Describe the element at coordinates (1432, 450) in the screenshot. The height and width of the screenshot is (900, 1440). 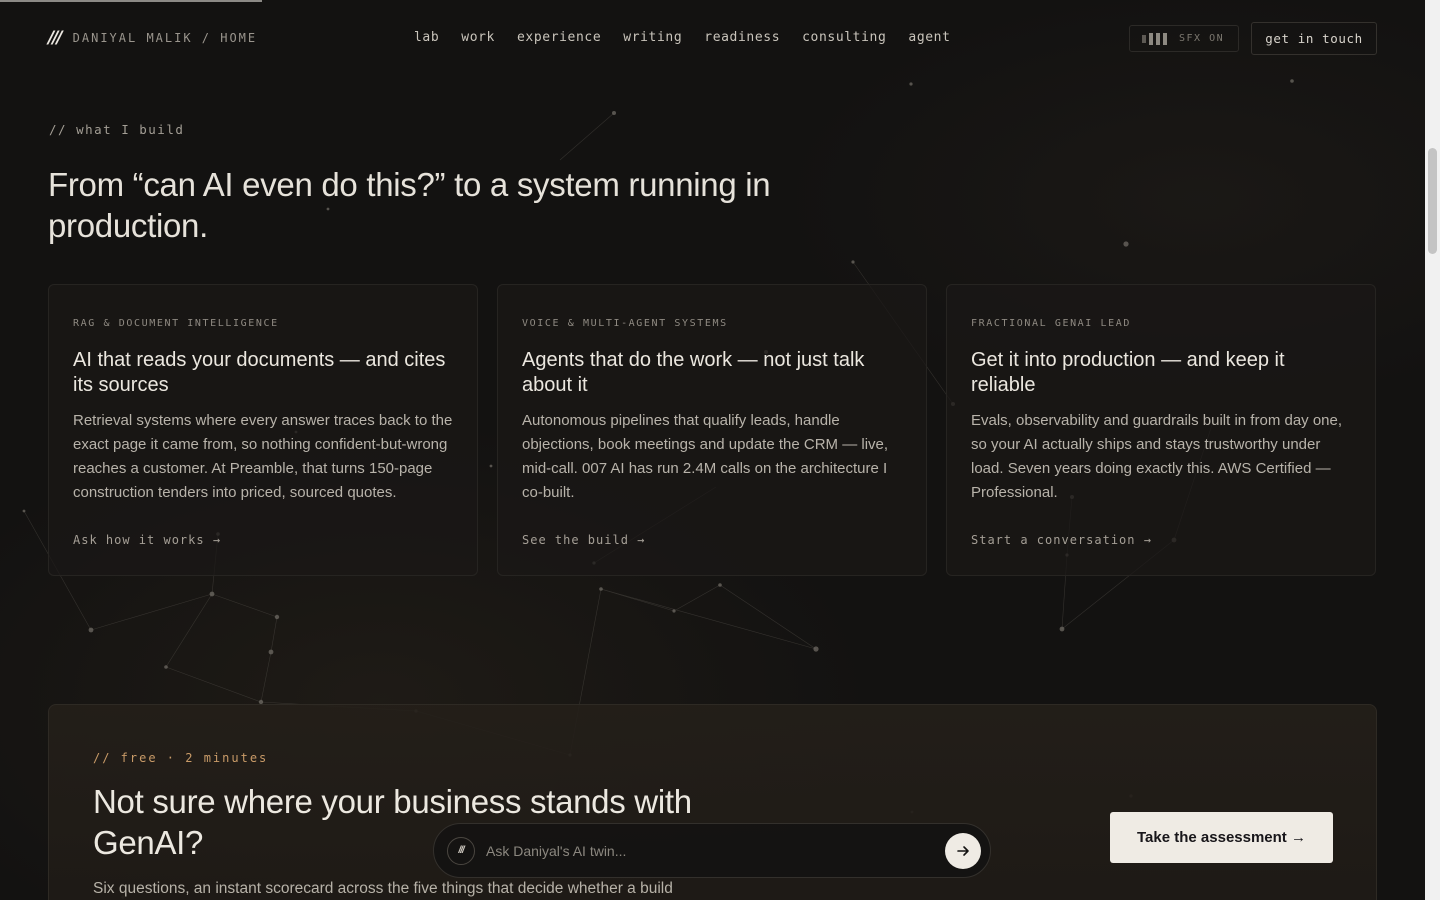
I see `scrollbar-track` at that location.